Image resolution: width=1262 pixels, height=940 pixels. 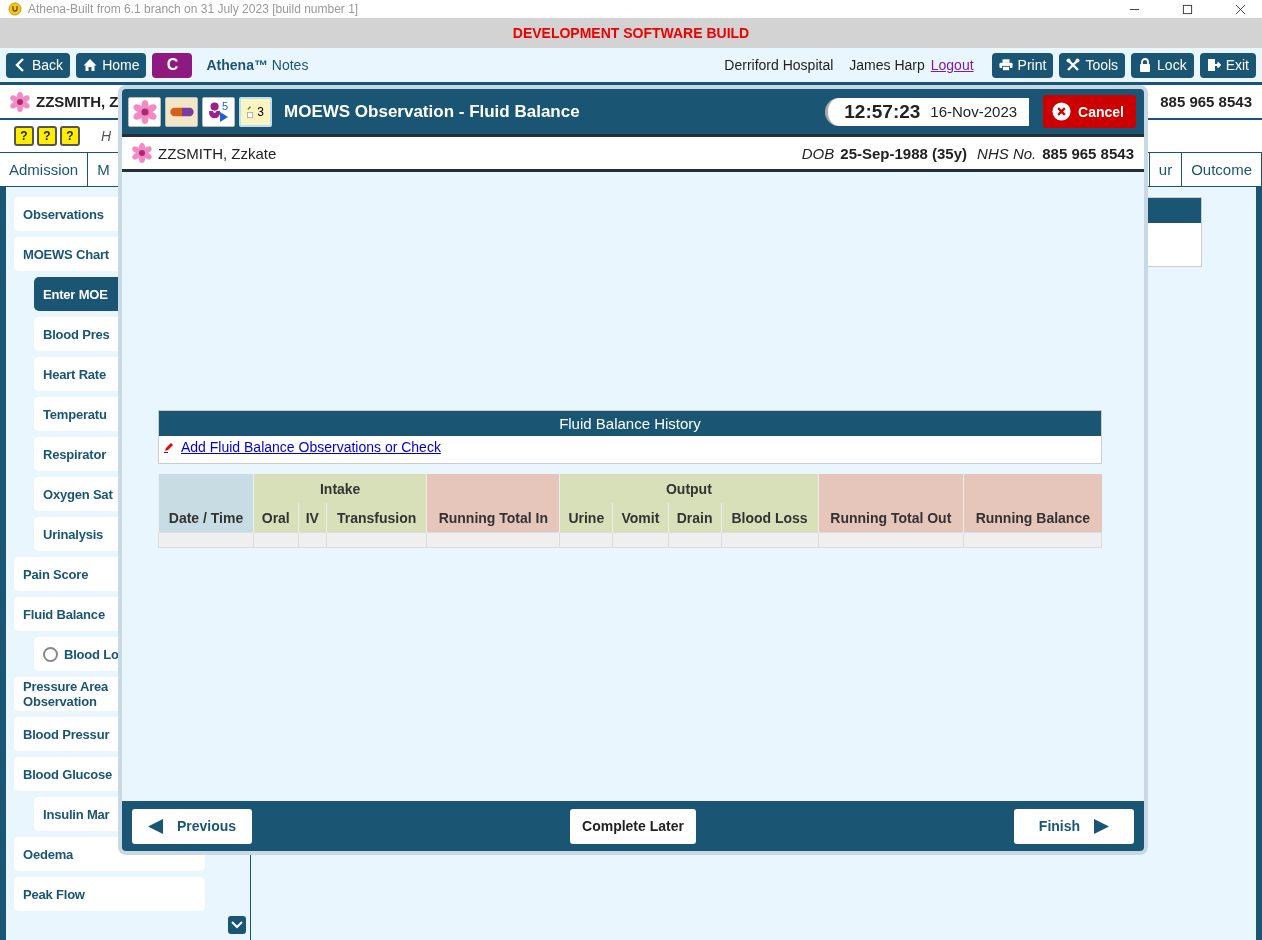 What do you see at coordinates (688, 488) in the screenshot?
I see `column-group-header: Output` at bounding box center [688, 488].